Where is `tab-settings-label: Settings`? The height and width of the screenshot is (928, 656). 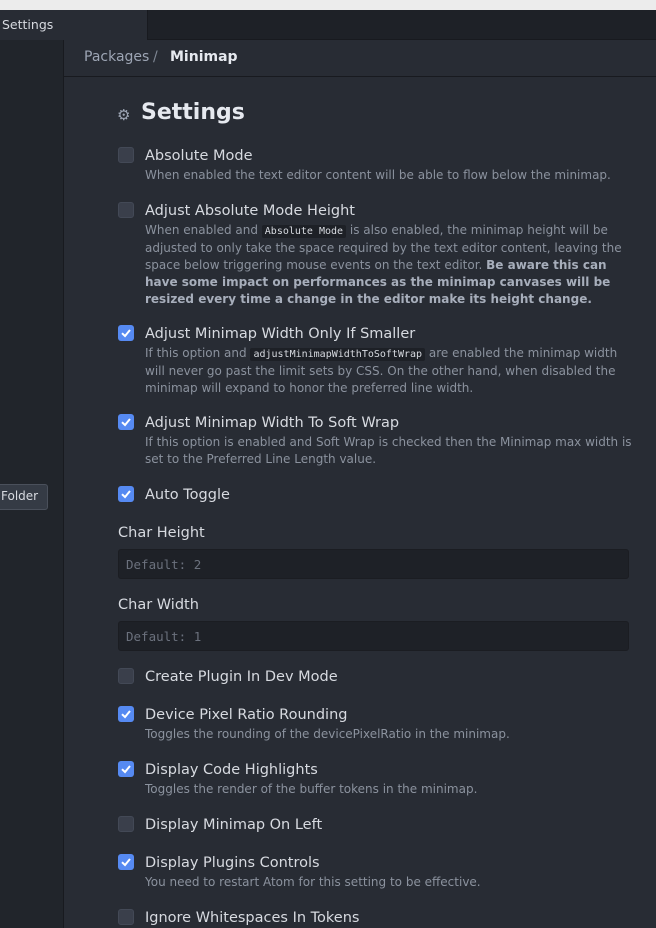
tab-settings-label: Settings is located at coordinates (28, 24).